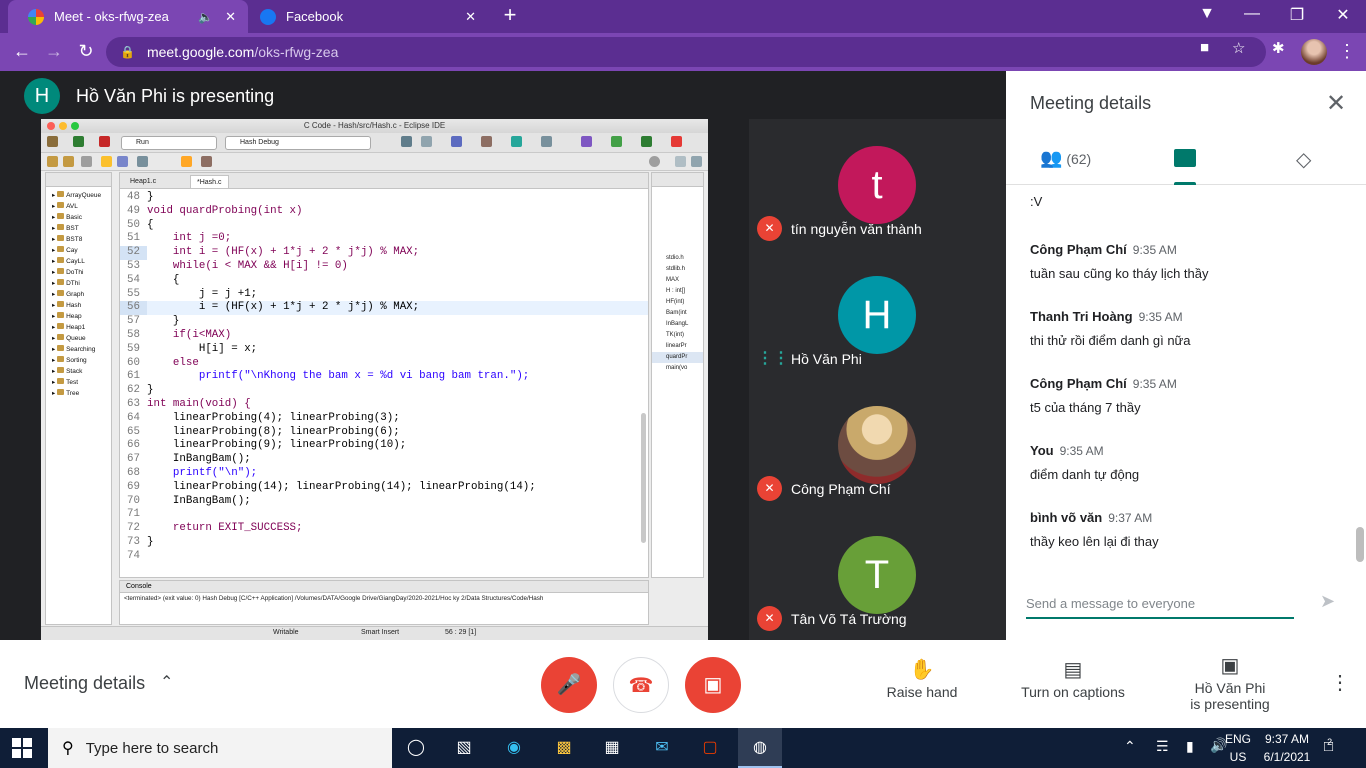  What do you see at coordinates (1340, 682) in the screenshot?
I see `more-options-icon: ⋮` at bounding box center [1340, 682].